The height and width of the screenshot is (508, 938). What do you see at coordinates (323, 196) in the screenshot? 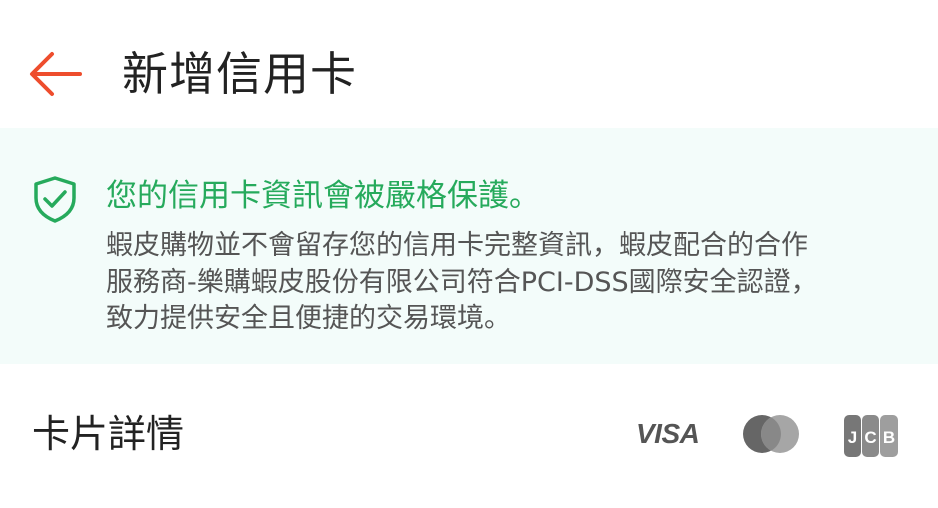
I see `notice-title: 您的信用卡資訊會被嚴格保護。` at bounding box center [323, 196].